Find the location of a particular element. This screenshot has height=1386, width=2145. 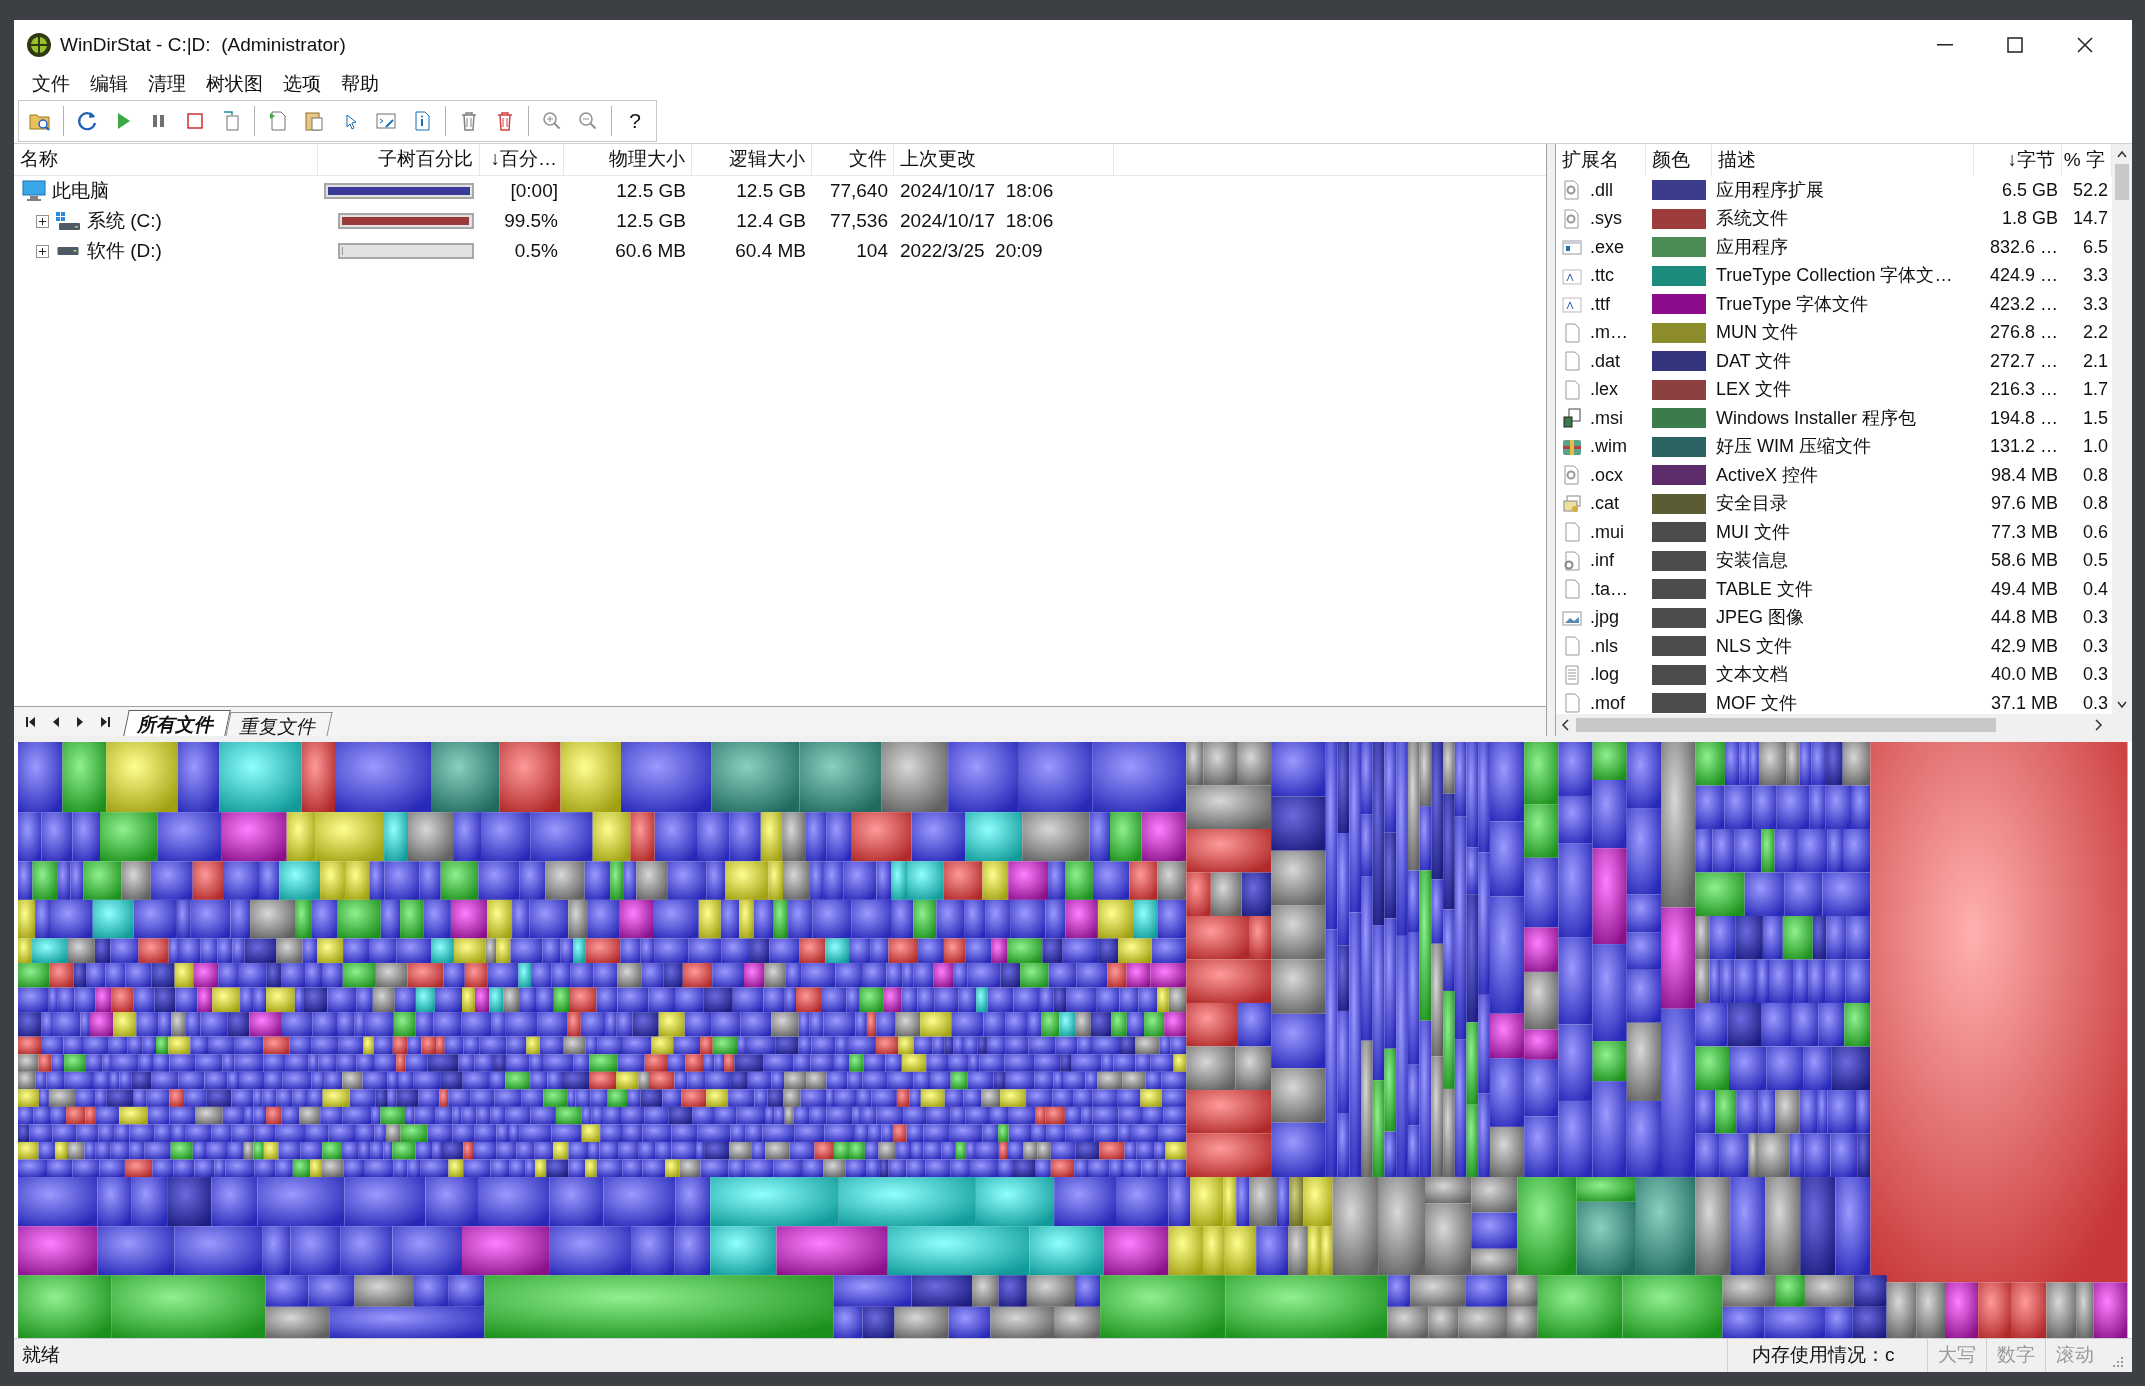

table-cell-text: 0.6 is located at coordinates (2095, 532).